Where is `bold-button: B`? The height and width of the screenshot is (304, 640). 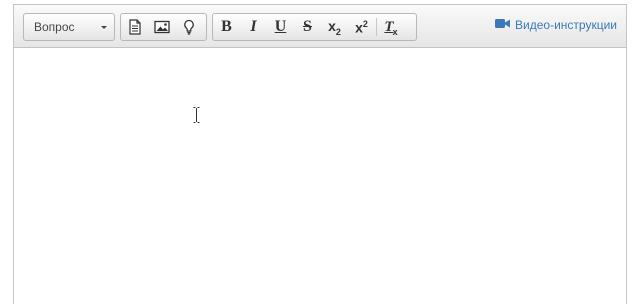
bold-button: B is located at coordinates (226, 27).